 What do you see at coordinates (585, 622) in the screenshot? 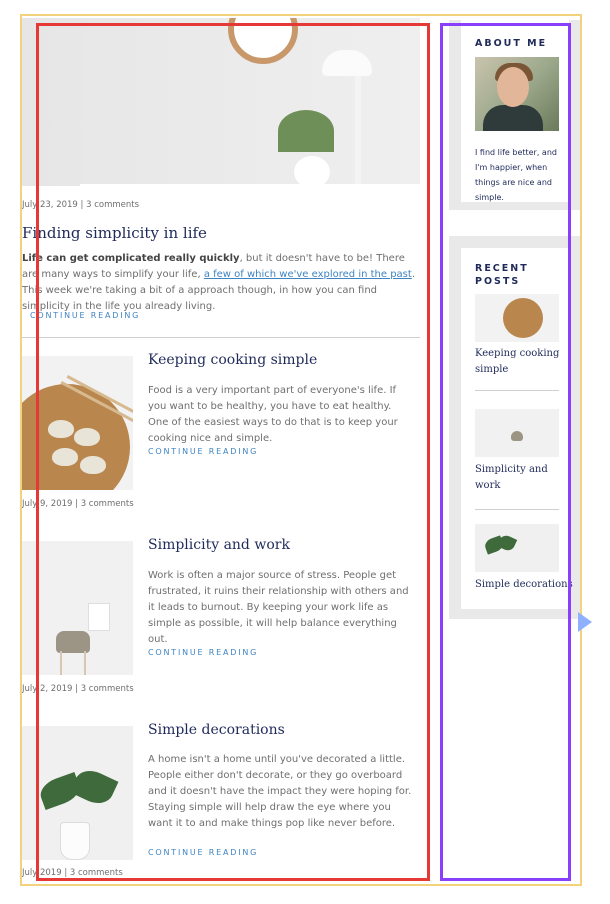
I see `pointer-arrow-icon` at bounding box center [585, 622].